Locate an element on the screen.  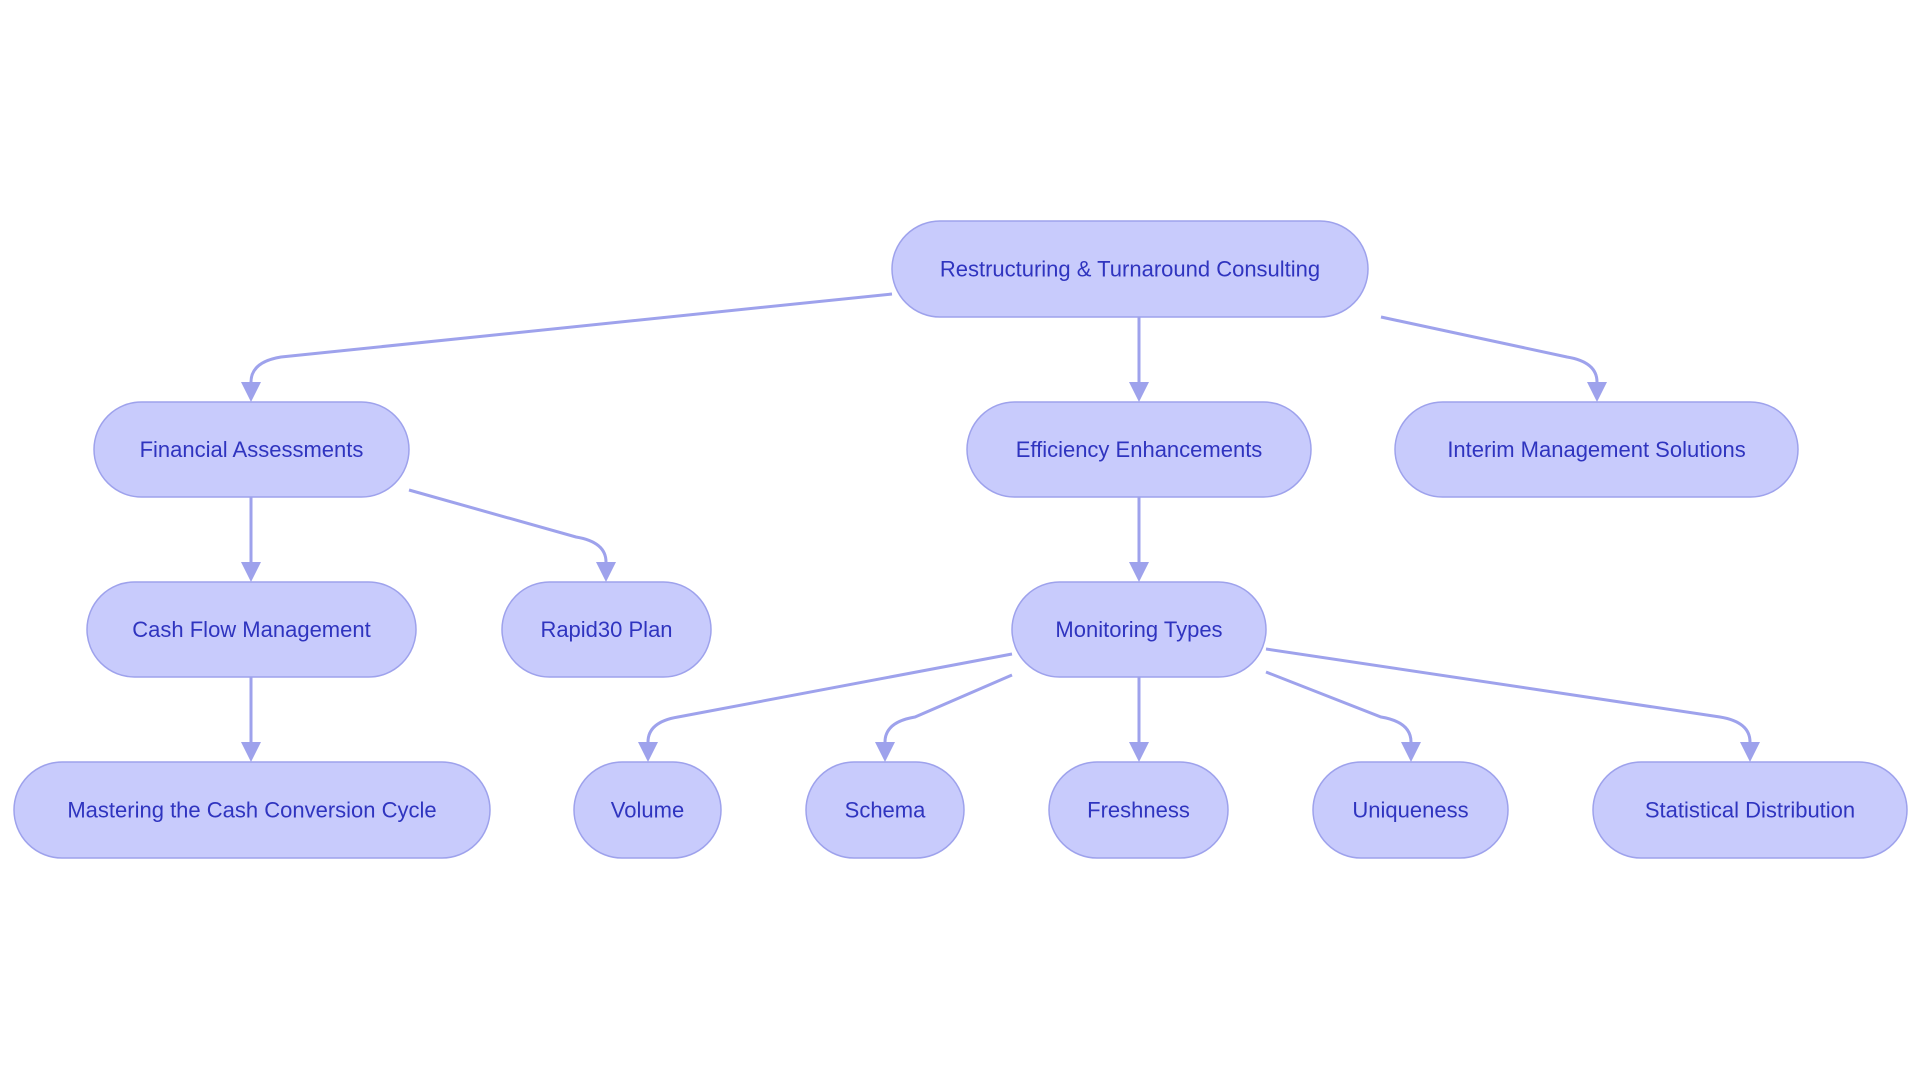
edge-mt-sd is located at coordinates (1508, 695).